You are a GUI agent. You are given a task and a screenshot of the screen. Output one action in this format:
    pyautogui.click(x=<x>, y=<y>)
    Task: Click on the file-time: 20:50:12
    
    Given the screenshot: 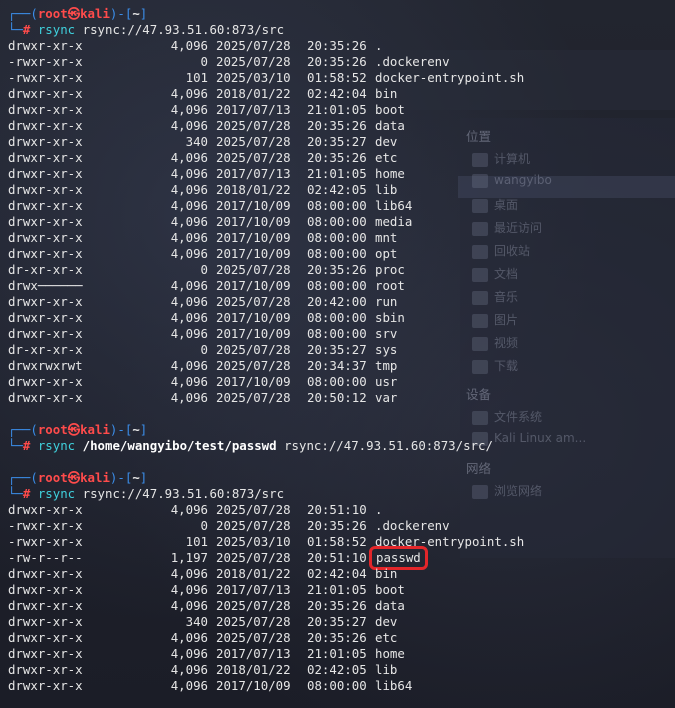 What is the action you would take?
    pyautogui.click(x=337, y=397)
    